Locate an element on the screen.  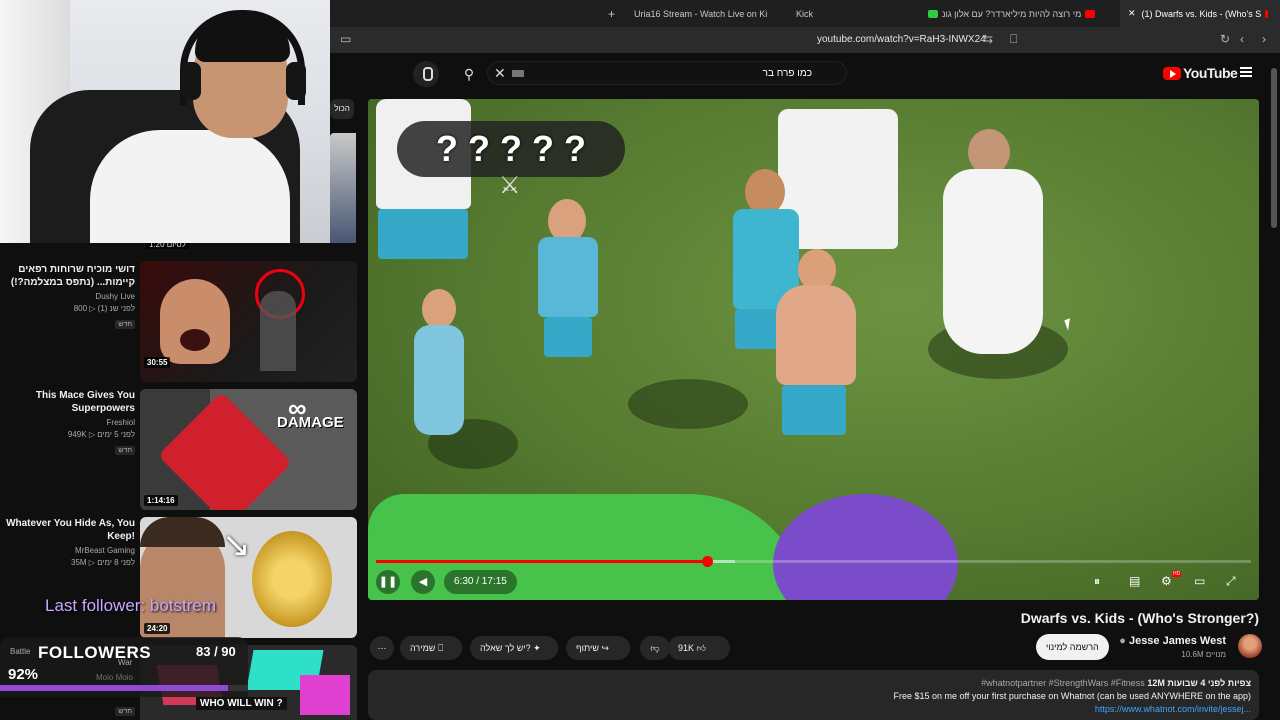
followers-progress-bar is located at coordinates (124, 688).